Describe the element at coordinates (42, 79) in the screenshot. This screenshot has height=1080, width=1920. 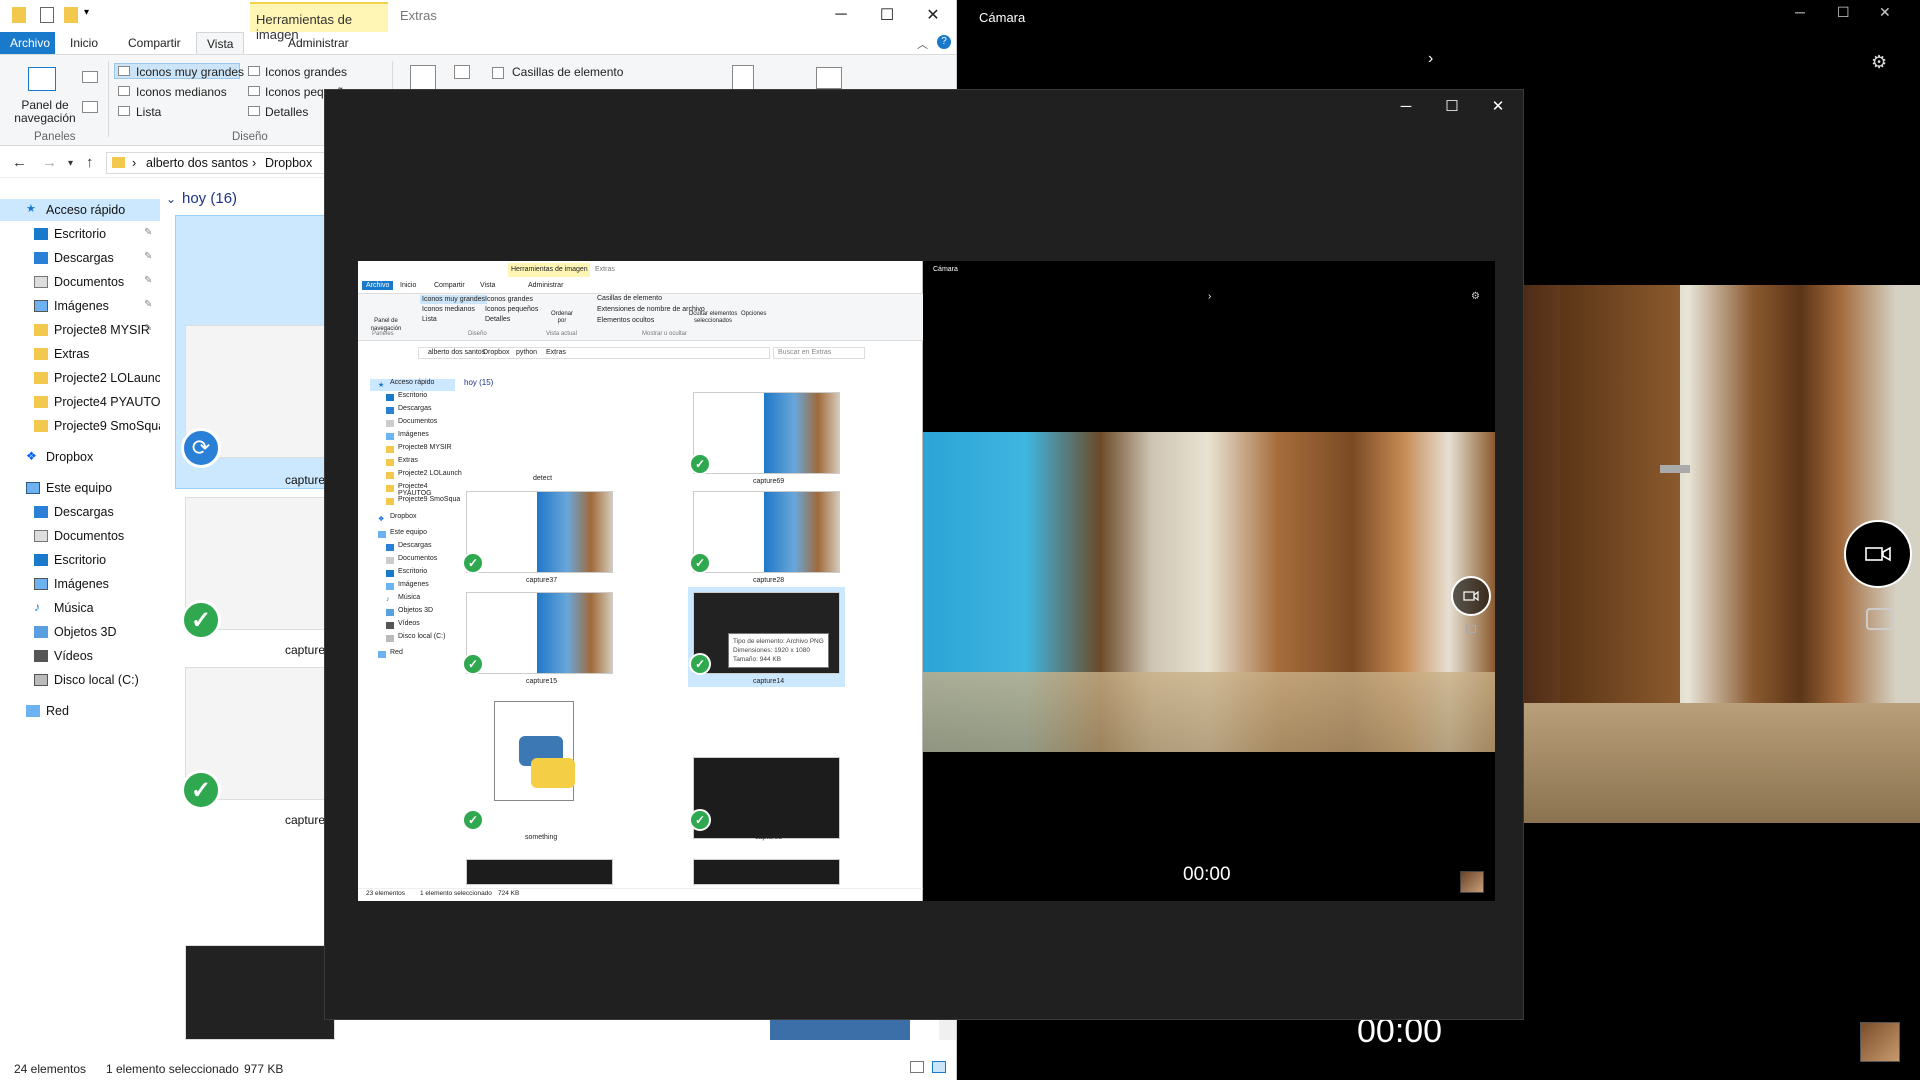
I see `navigation-pane-icon` at that location.